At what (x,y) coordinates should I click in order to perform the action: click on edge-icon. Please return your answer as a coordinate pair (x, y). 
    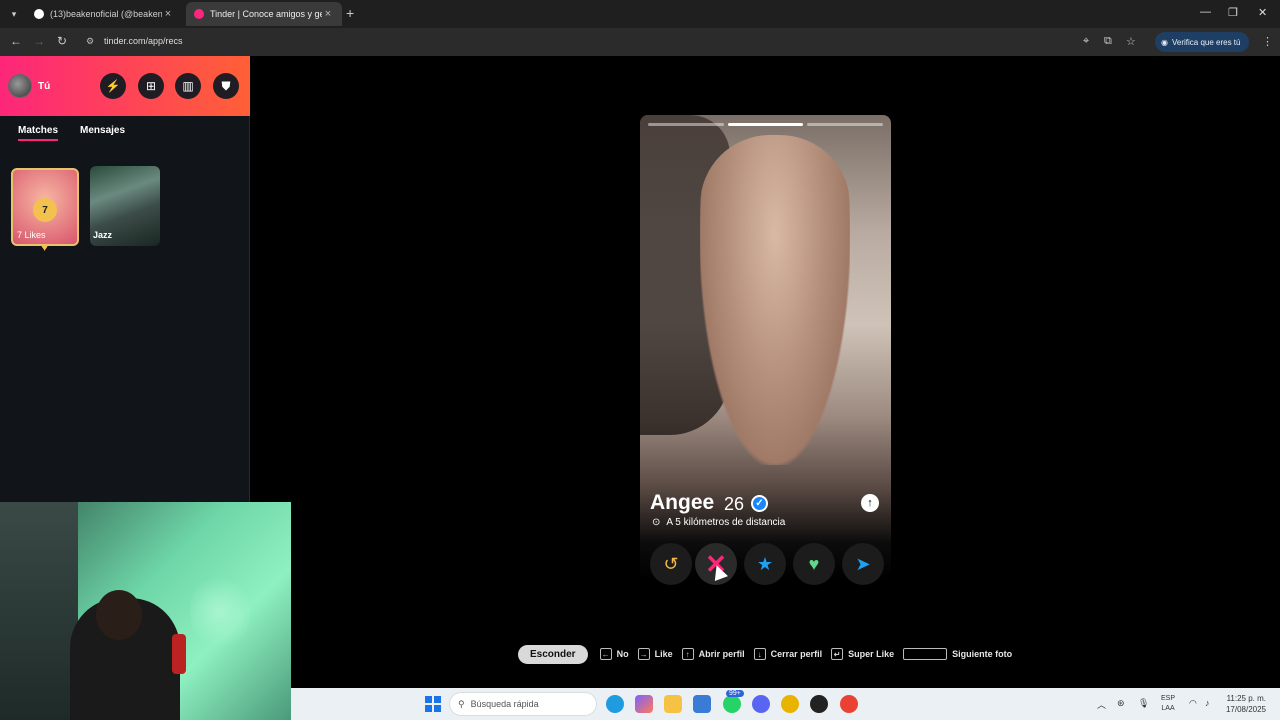
    Looking at the image, I should click on (615, 704).